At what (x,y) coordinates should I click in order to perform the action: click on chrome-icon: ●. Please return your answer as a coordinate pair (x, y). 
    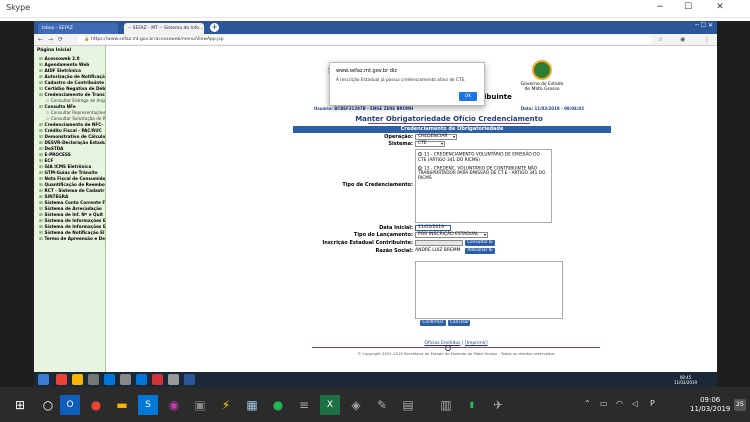
    Looking at the image, I should click on (96, 405).